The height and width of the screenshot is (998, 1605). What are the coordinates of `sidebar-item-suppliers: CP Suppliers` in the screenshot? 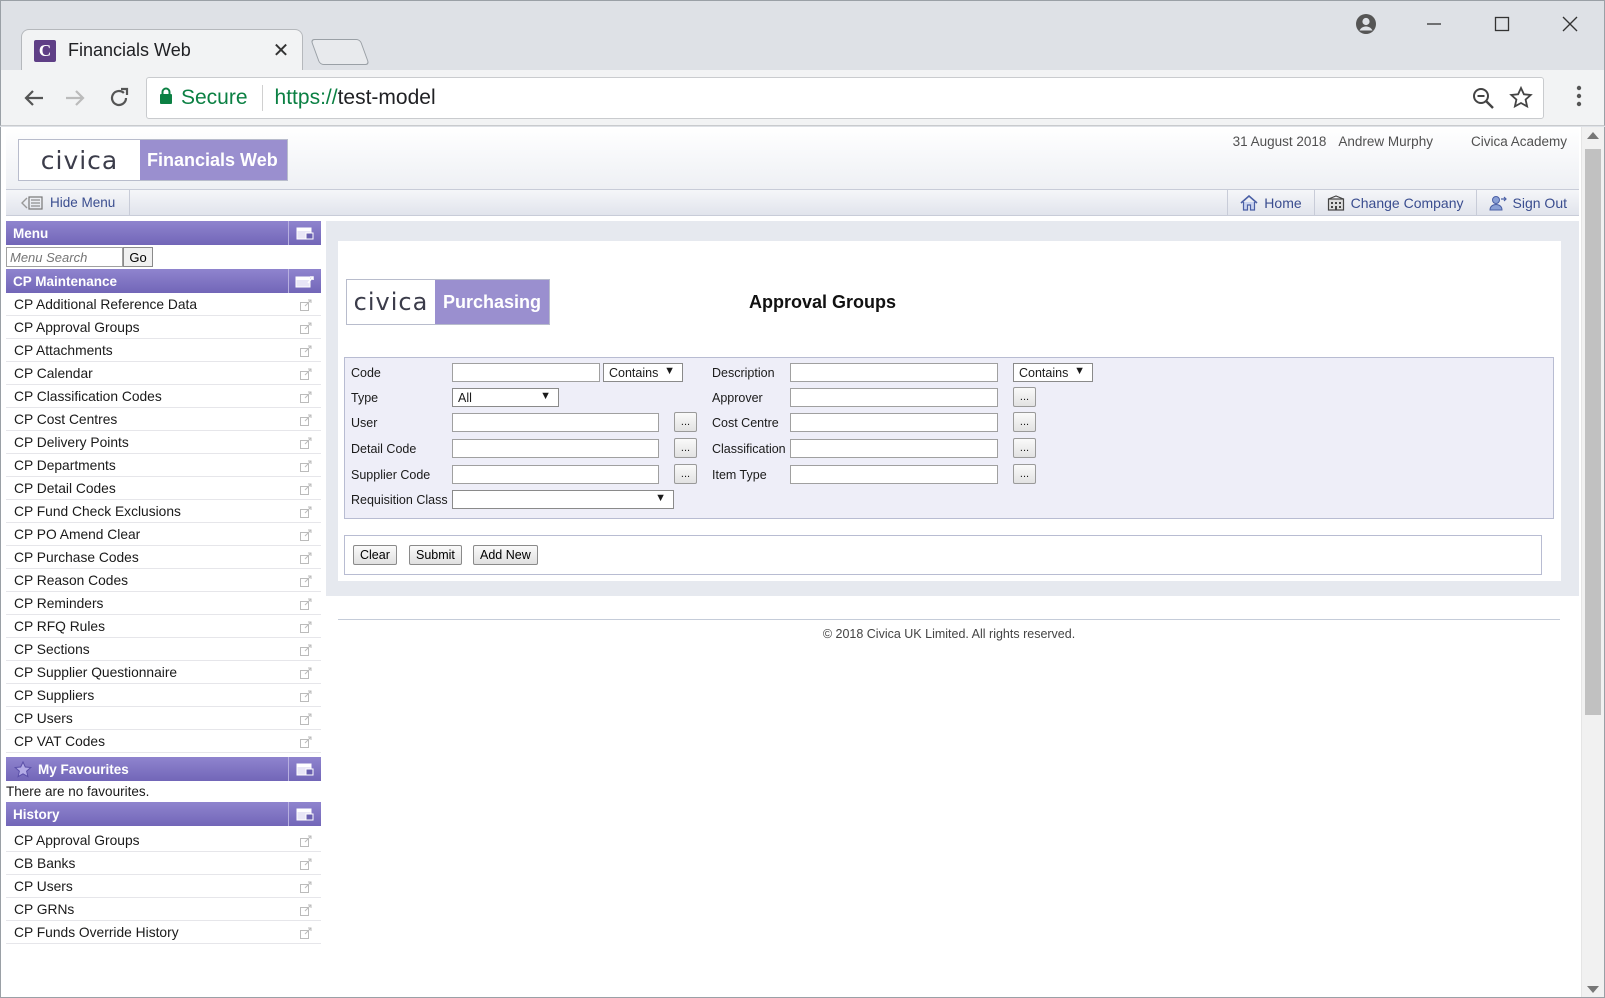 It's located at (163, 695).